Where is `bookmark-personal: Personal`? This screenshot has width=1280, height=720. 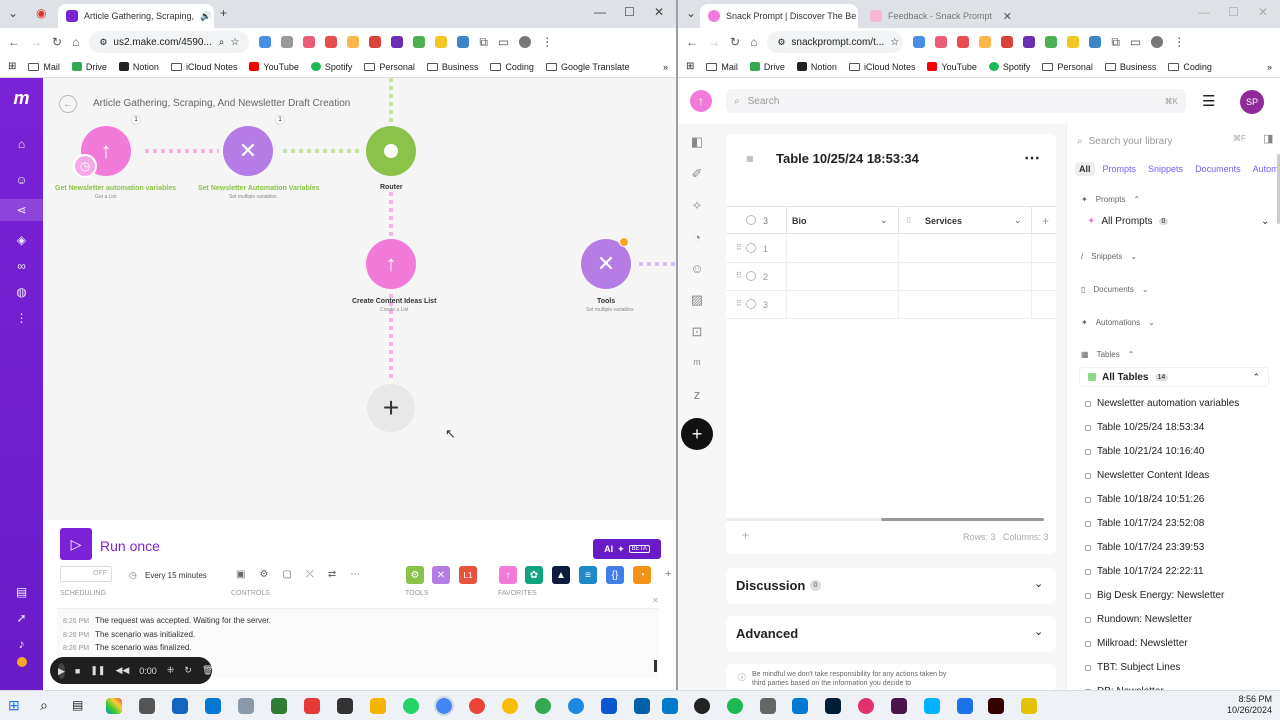
bookmark-personal: Personal is located at coordinates (389, 67).